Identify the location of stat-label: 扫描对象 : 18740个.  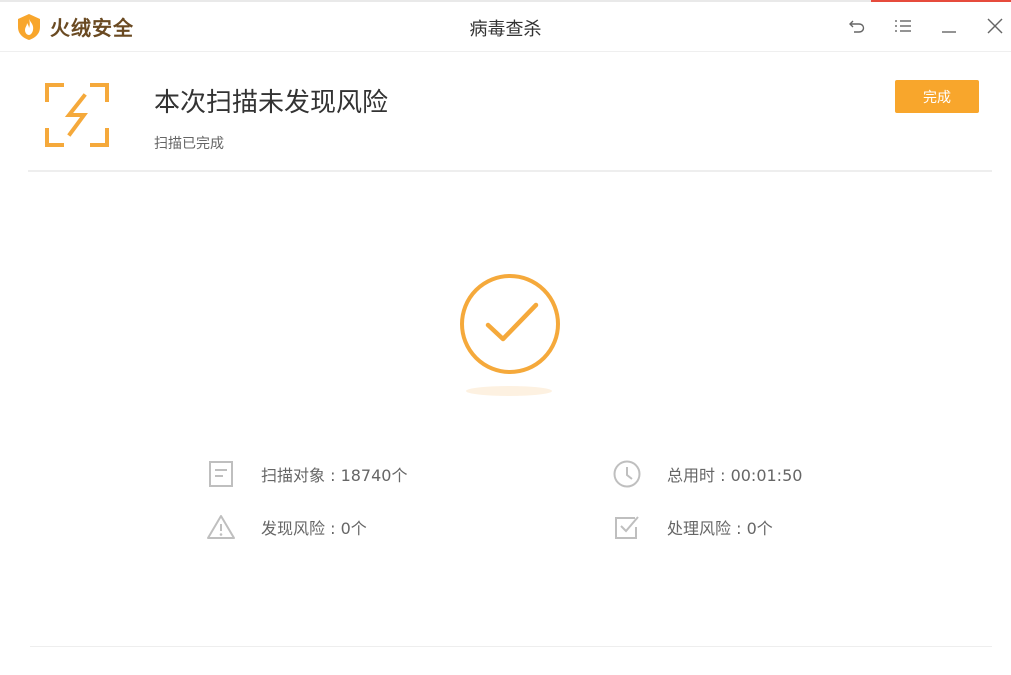
(334, 475).